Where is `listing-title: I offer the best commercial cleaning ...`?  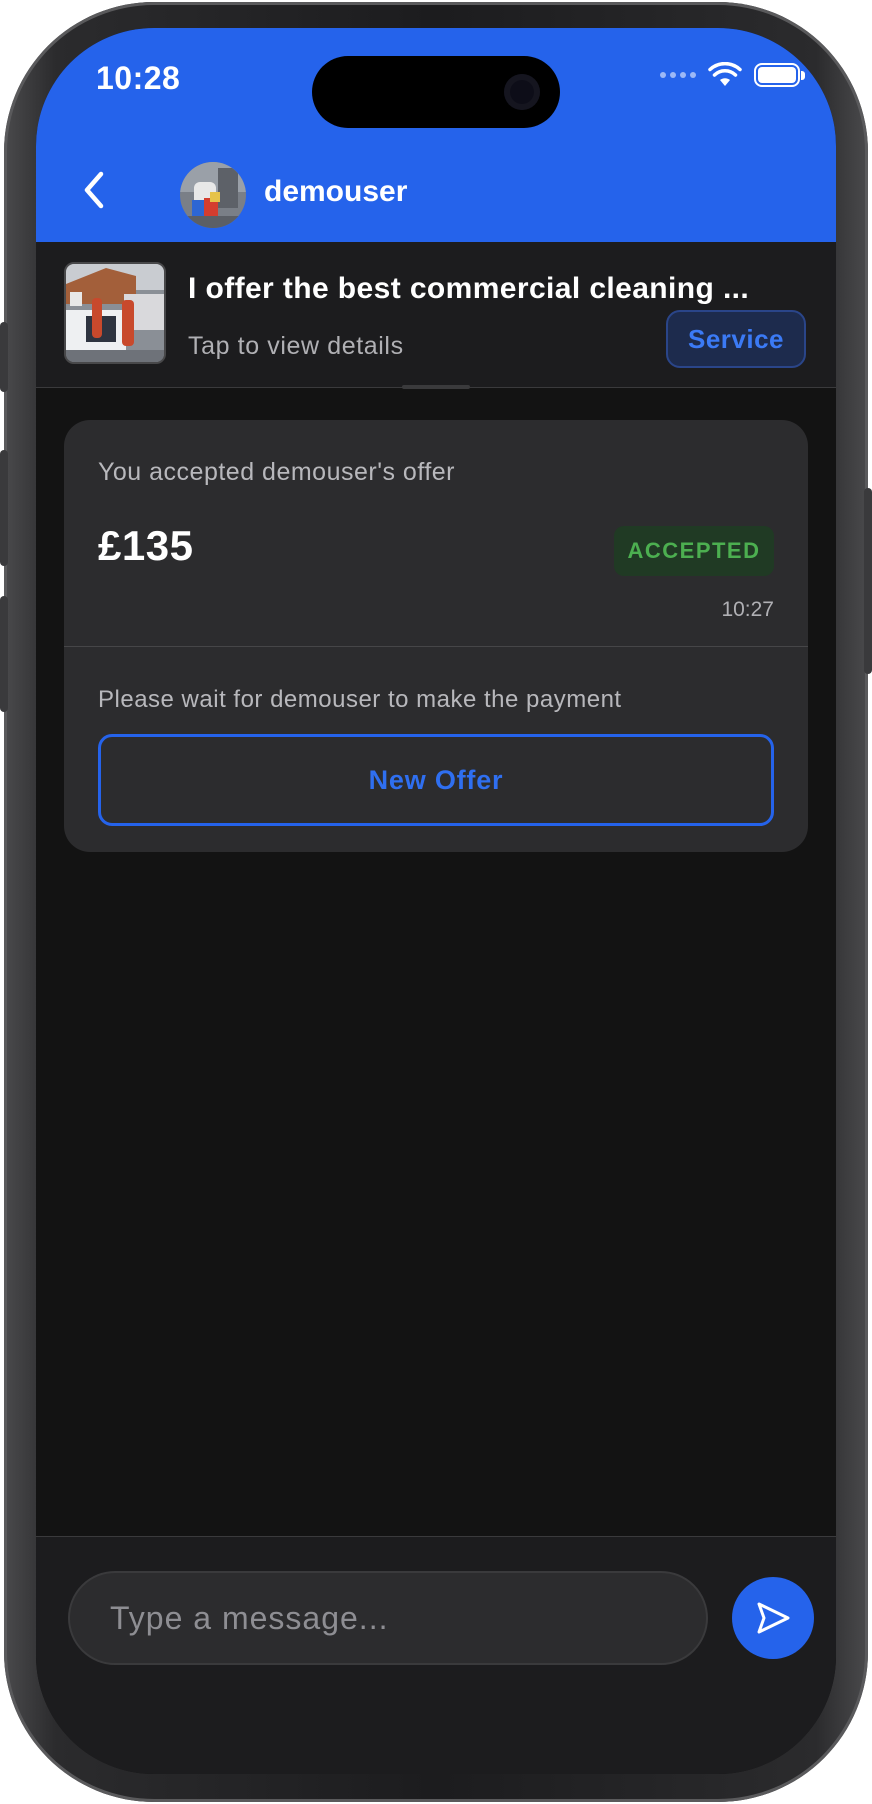
listing-title: I offer the best commercial cleaning ... is located at coordinates (469, 288).